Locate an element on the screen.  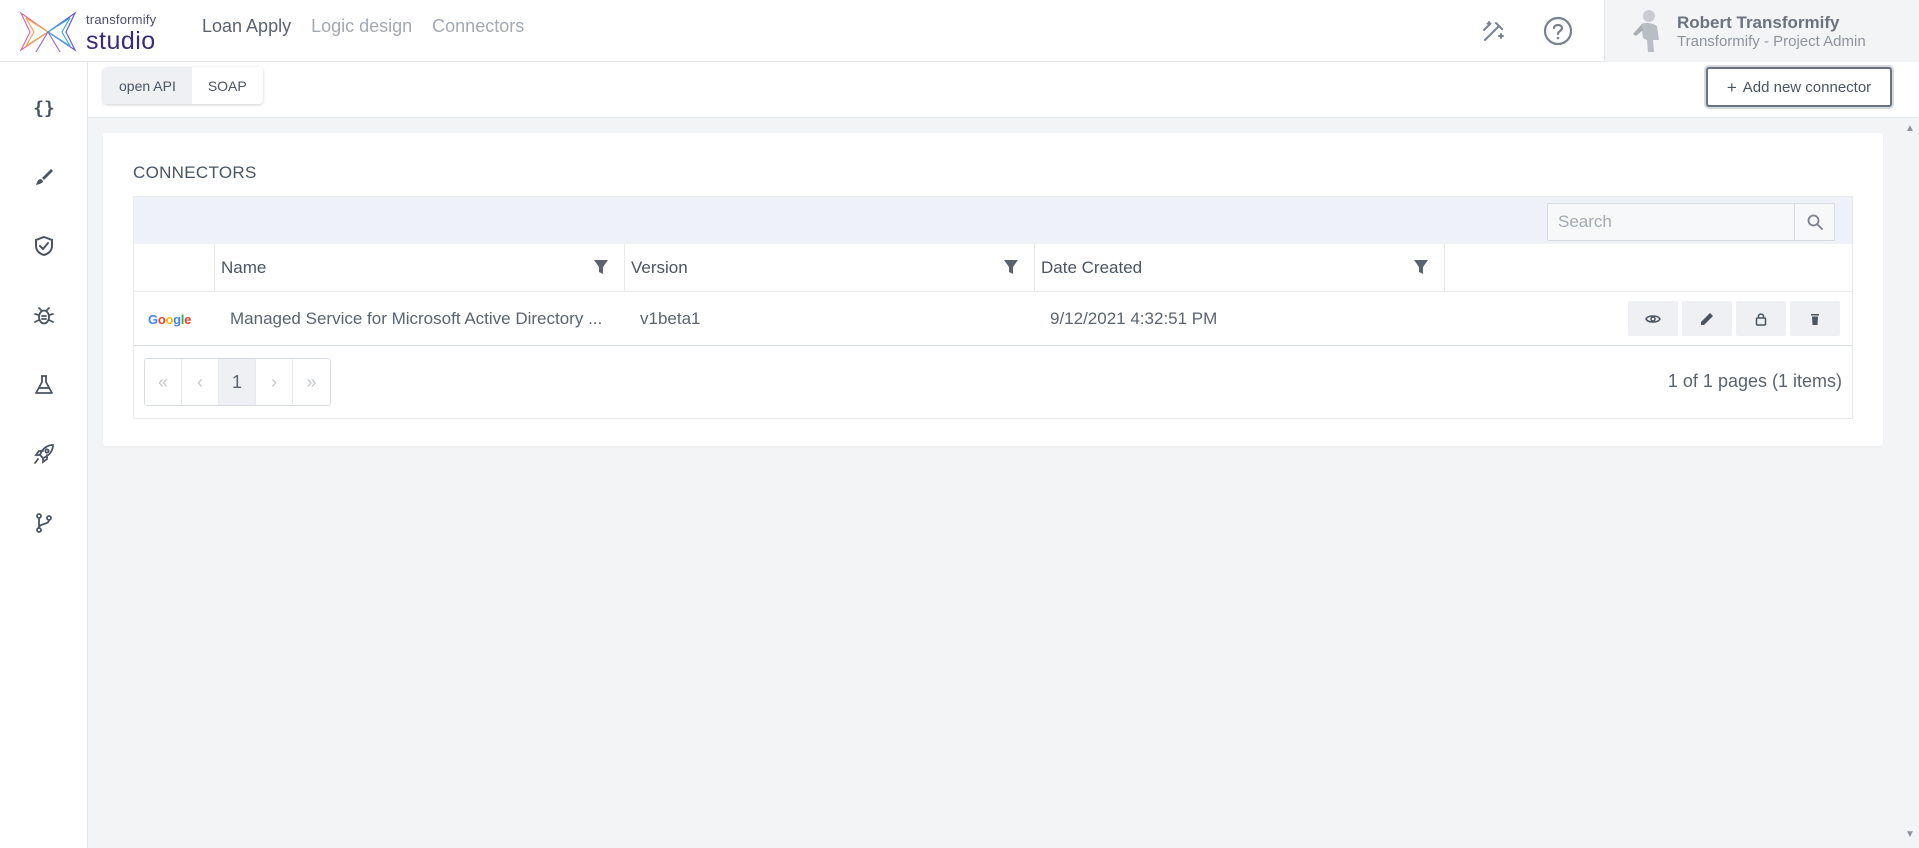
rocket-icon is located at coordinates (44, 454).